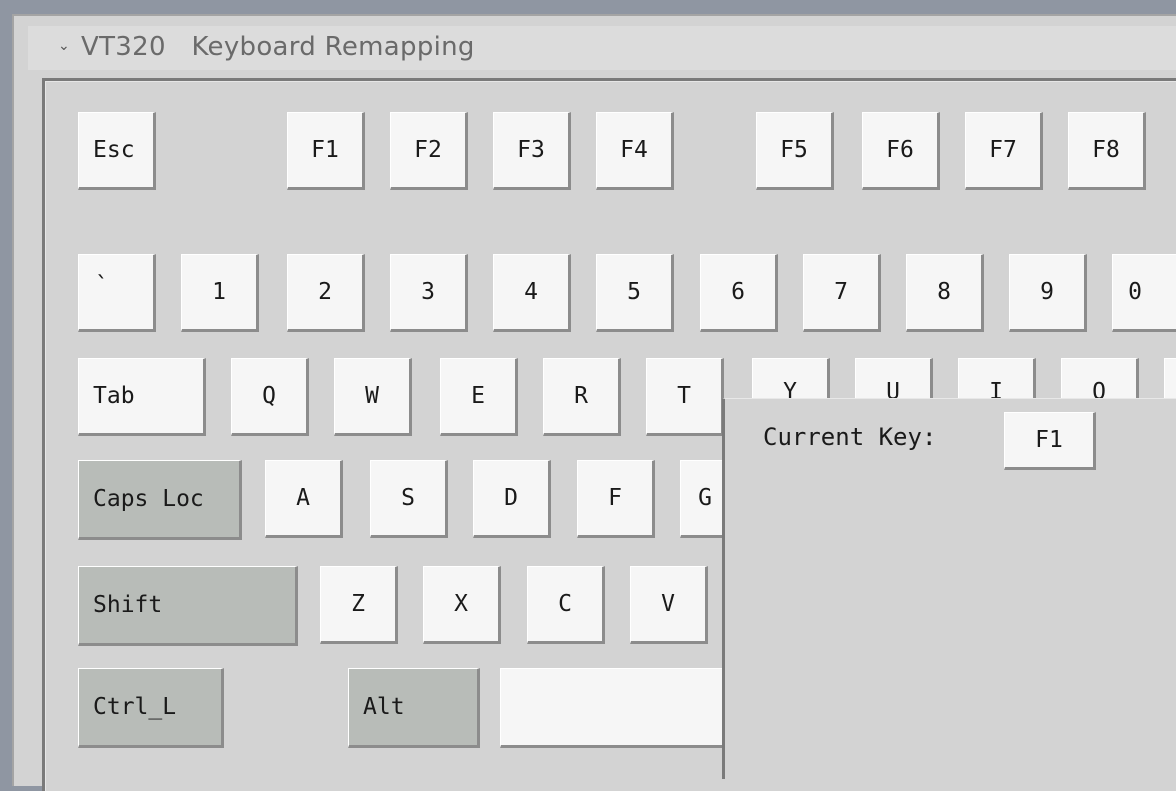  What do you see at coordinates (901, 151) in the screenshot?
I see `key-f6: F6` at bounding box center [901, 151].